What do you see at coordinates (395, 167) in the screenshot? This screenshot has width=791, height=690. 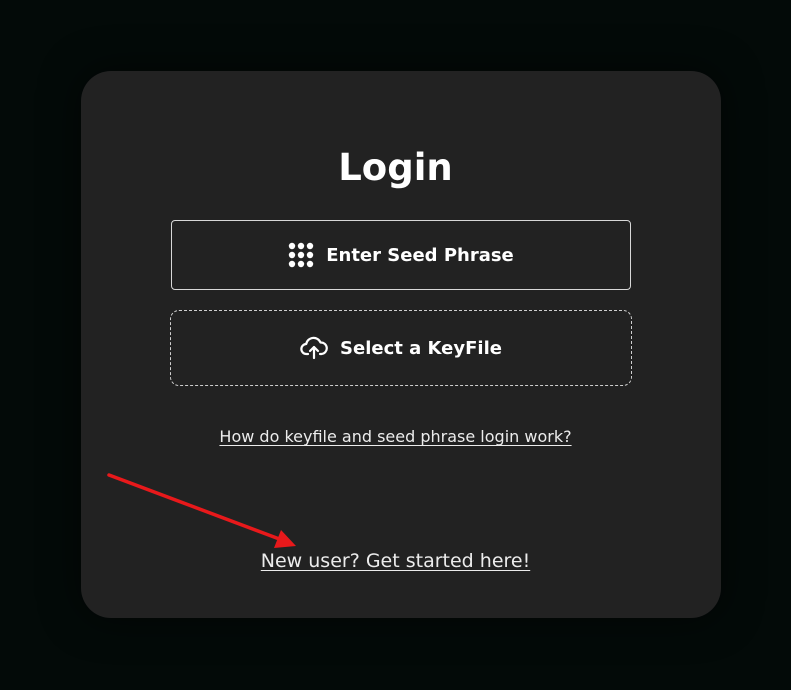 I see `page-title: Login` at bounding box center [395, 167].